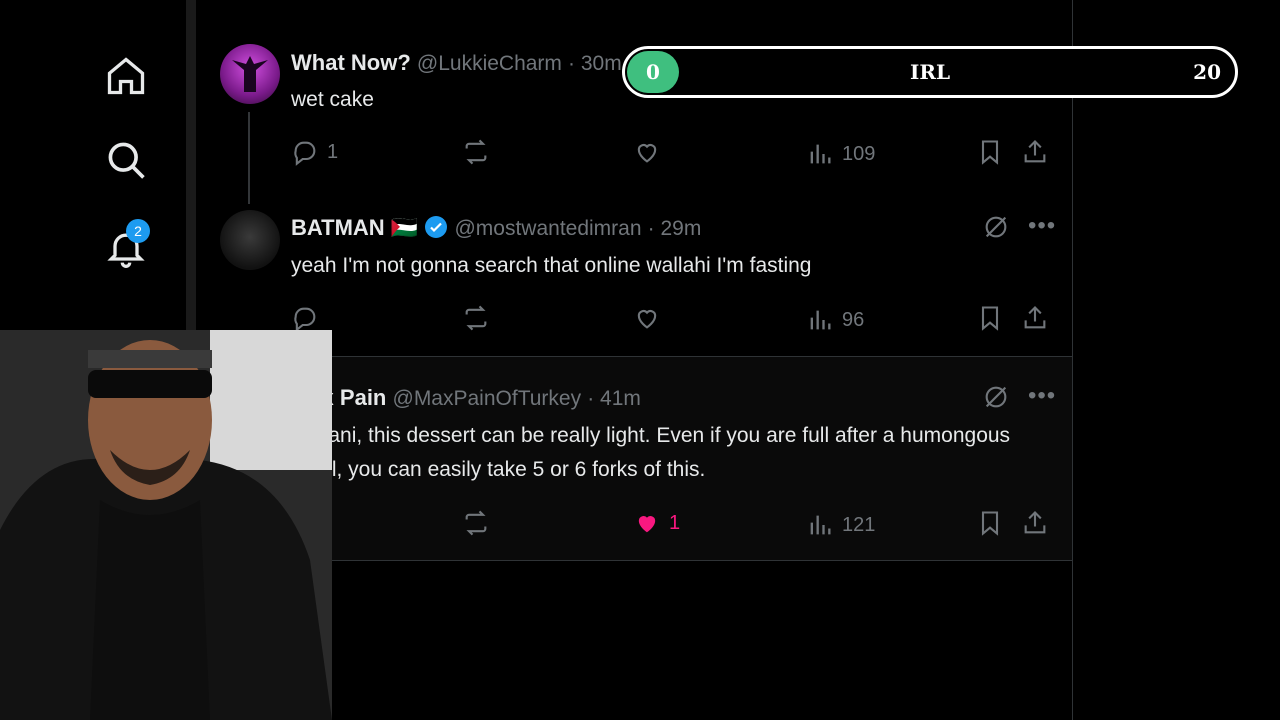  I want to click on progress-label: IRL, so click(930, 72).